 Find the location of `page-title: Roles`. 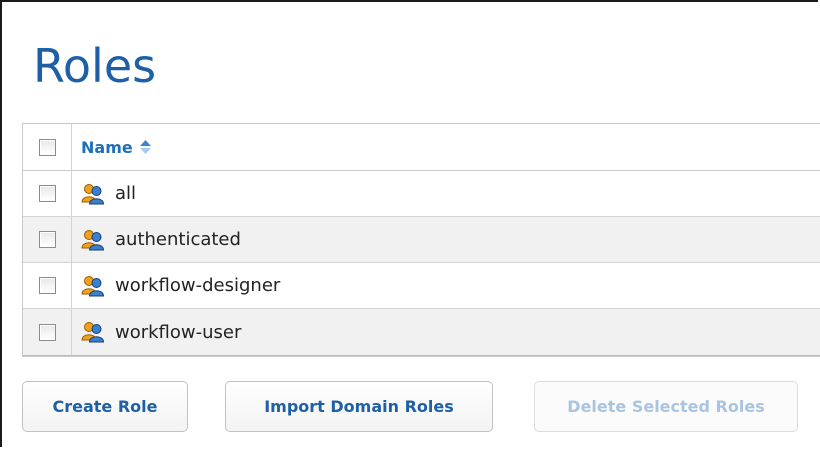

page-title: Roles is located at coordinates (95, 66).